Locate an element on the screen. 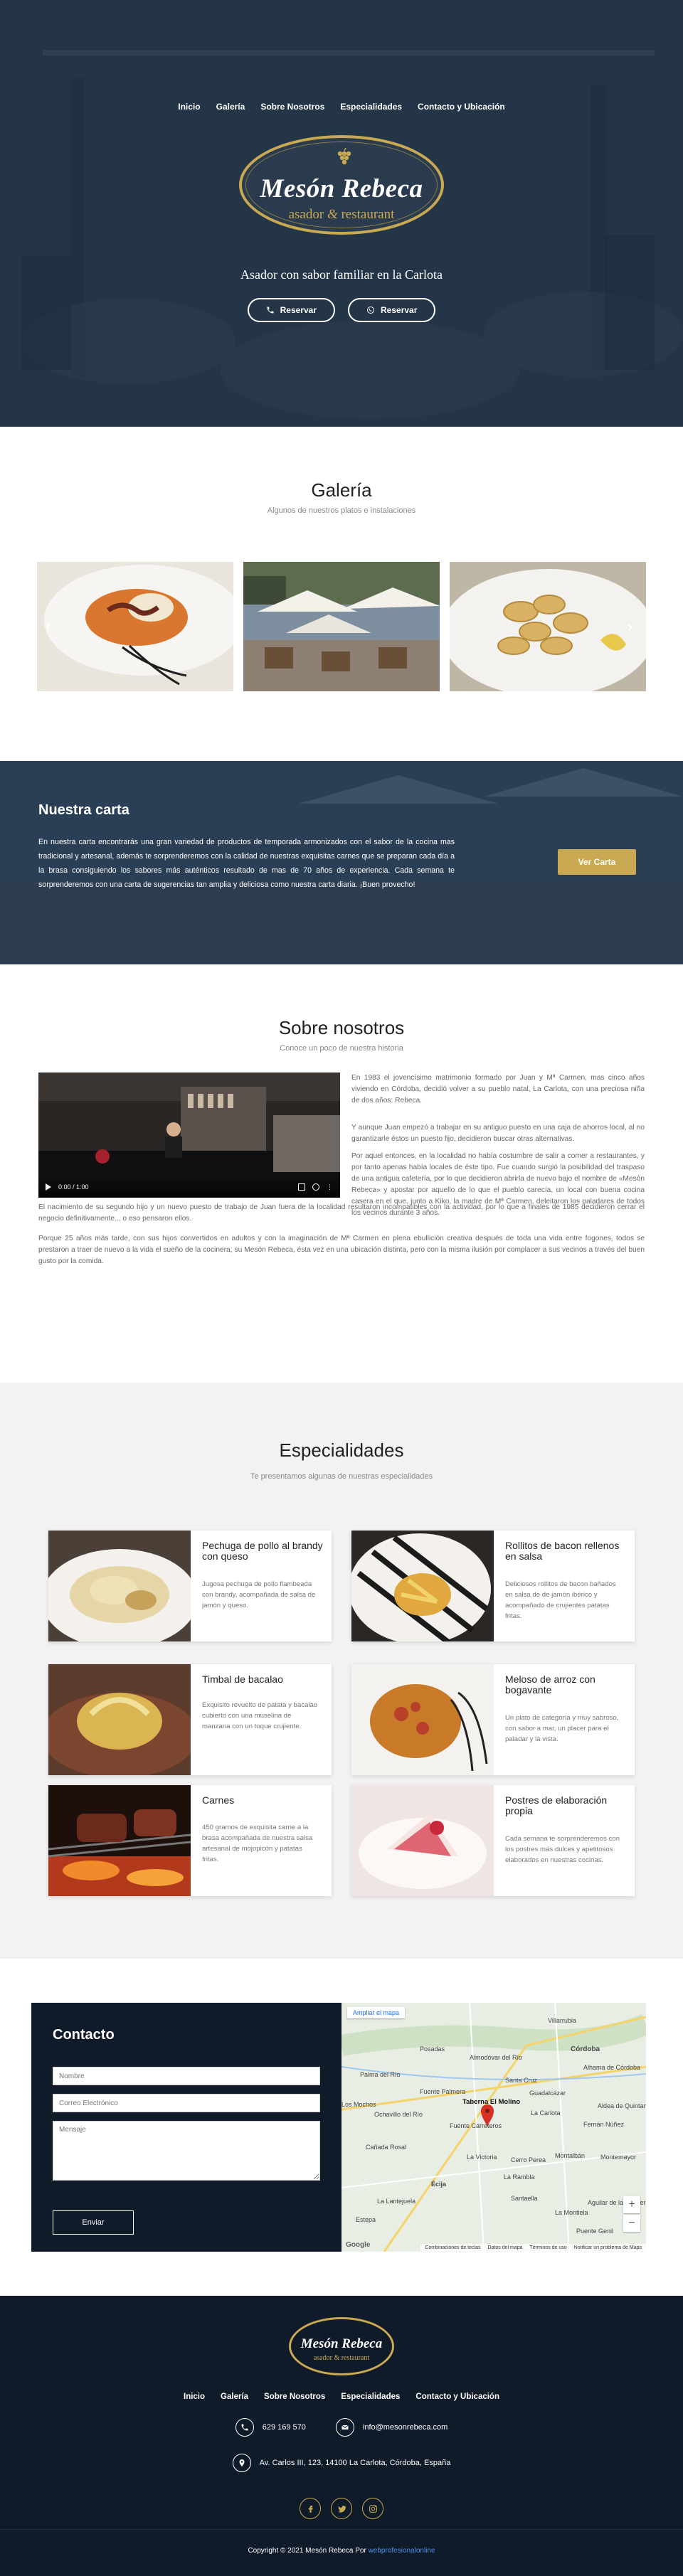 This screenshot has height=2576, width=683. video-time: 0:00 / 1:00 is located at coordinates (73, 1187).